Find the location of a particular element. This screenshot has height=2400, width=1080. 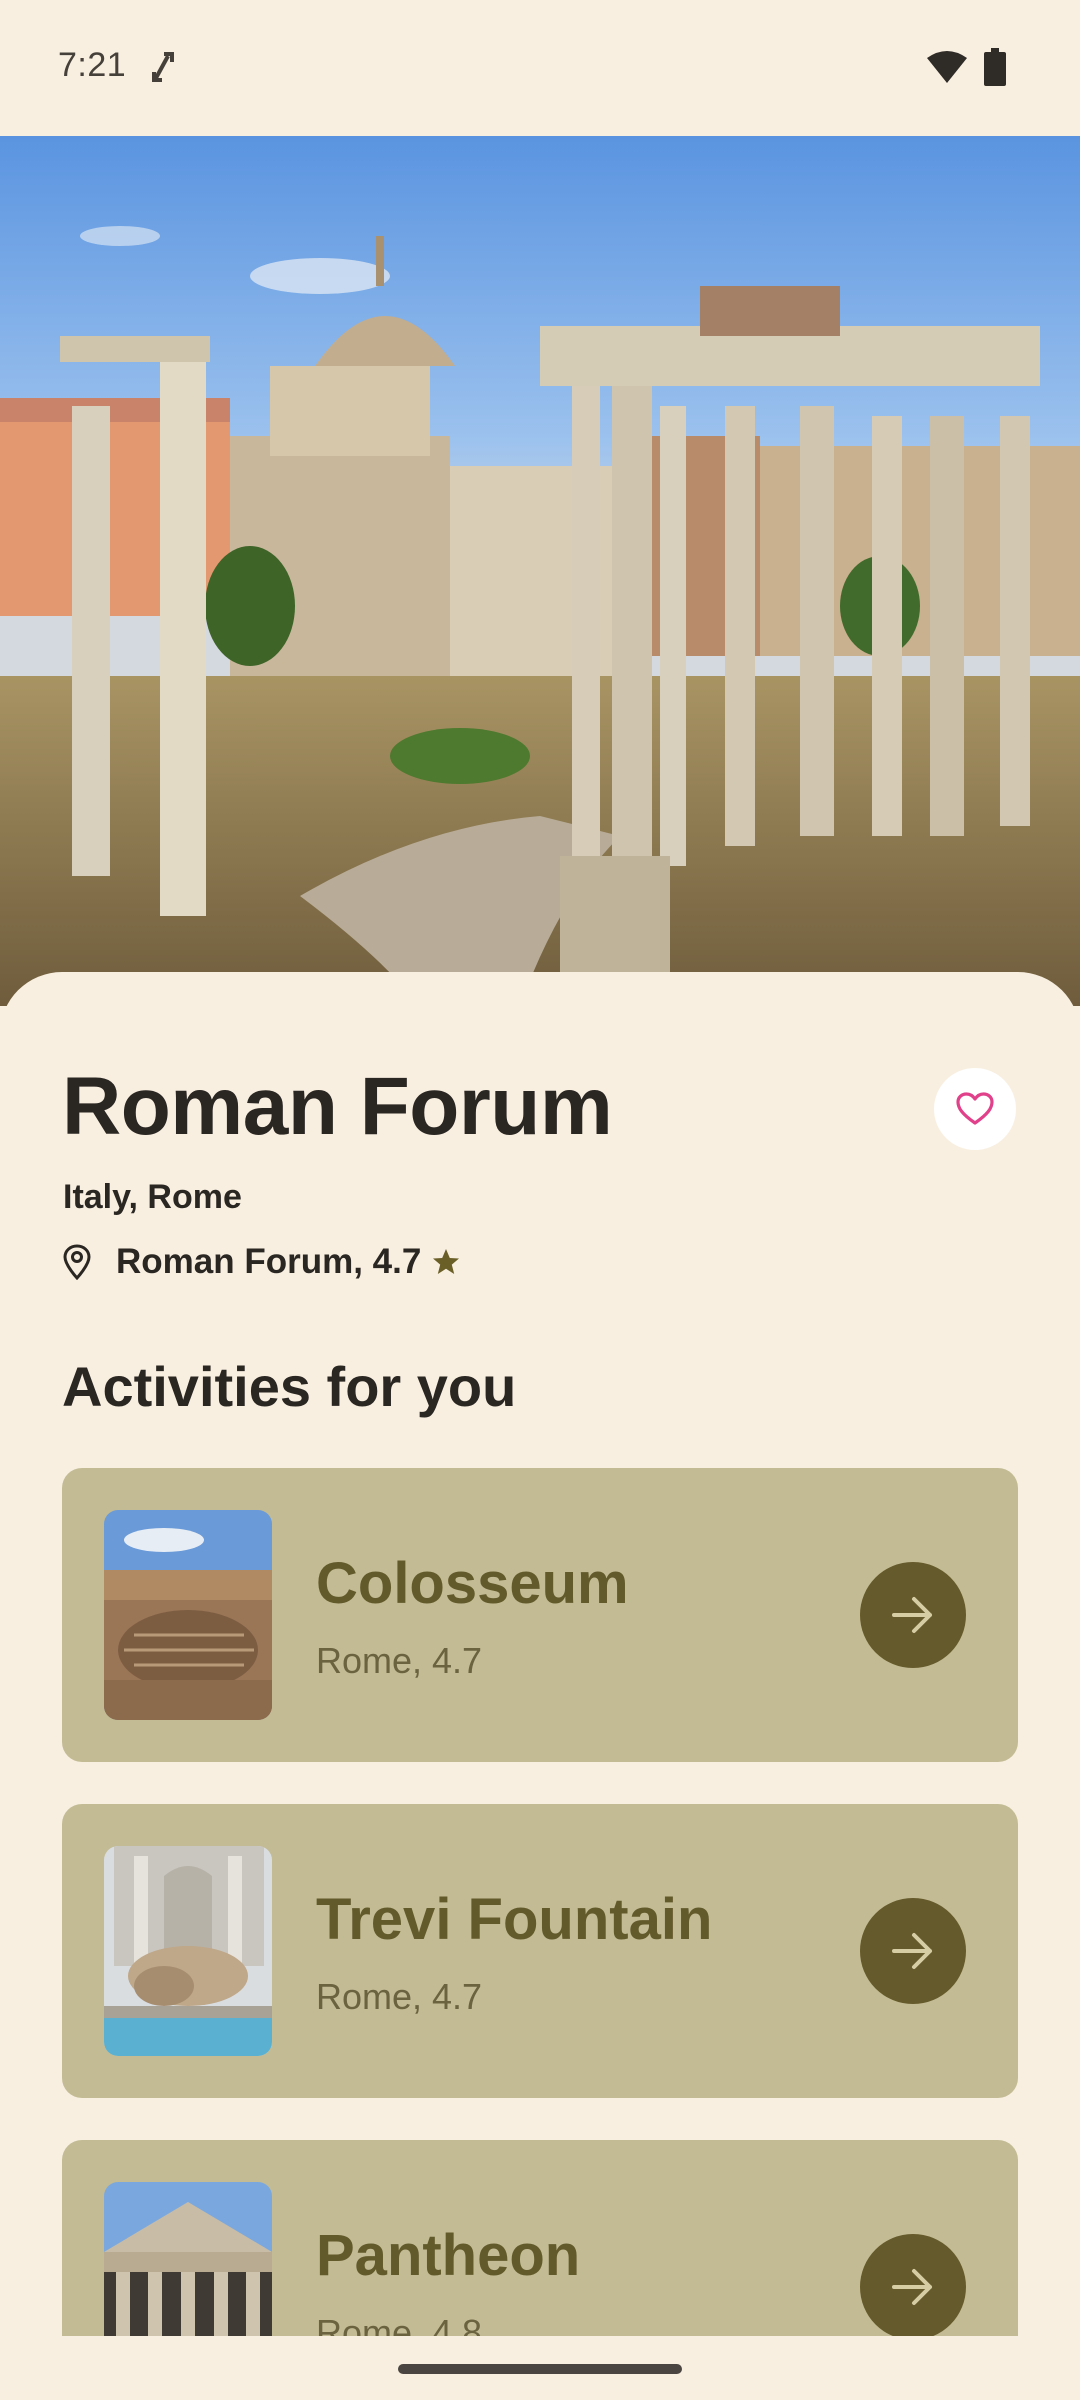

place-location: Italy, Rome is located at coordinates (152, 1197).